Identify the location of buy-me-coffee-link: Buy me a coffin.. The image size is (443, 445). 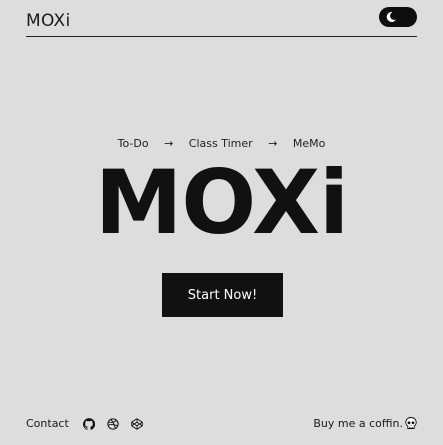
(365, 423).